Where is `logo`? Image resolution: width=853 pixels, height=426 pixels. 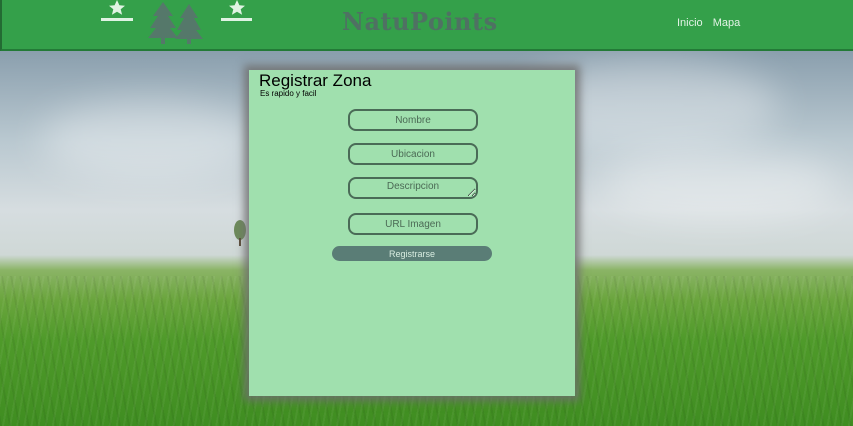 logo is located at coordinates (176, 22).